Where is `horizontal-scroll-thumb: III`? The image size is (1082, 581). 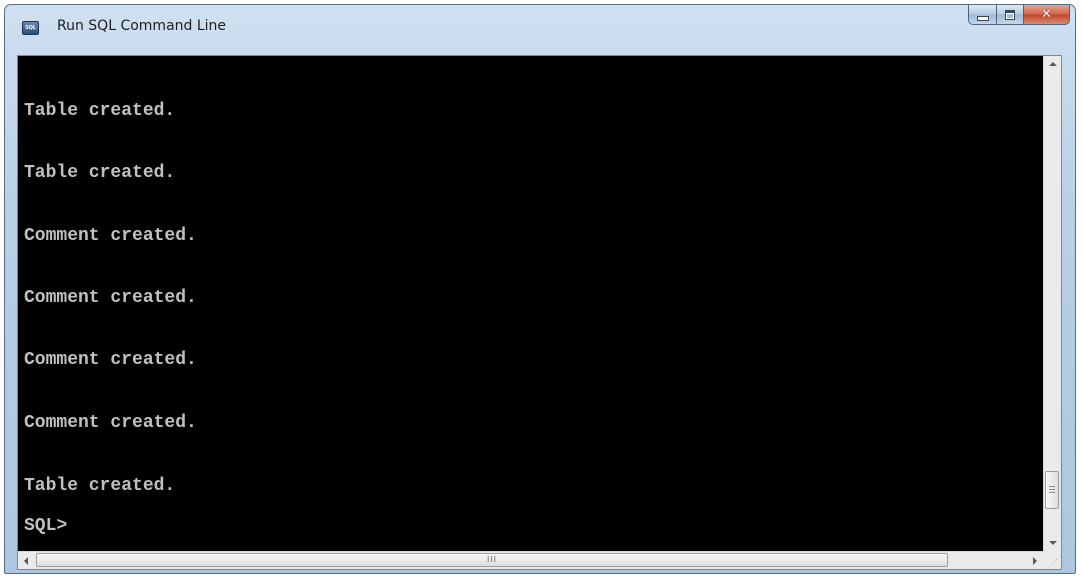 horizontal-scroll-thumb: III is located at coordinates (492, 560).